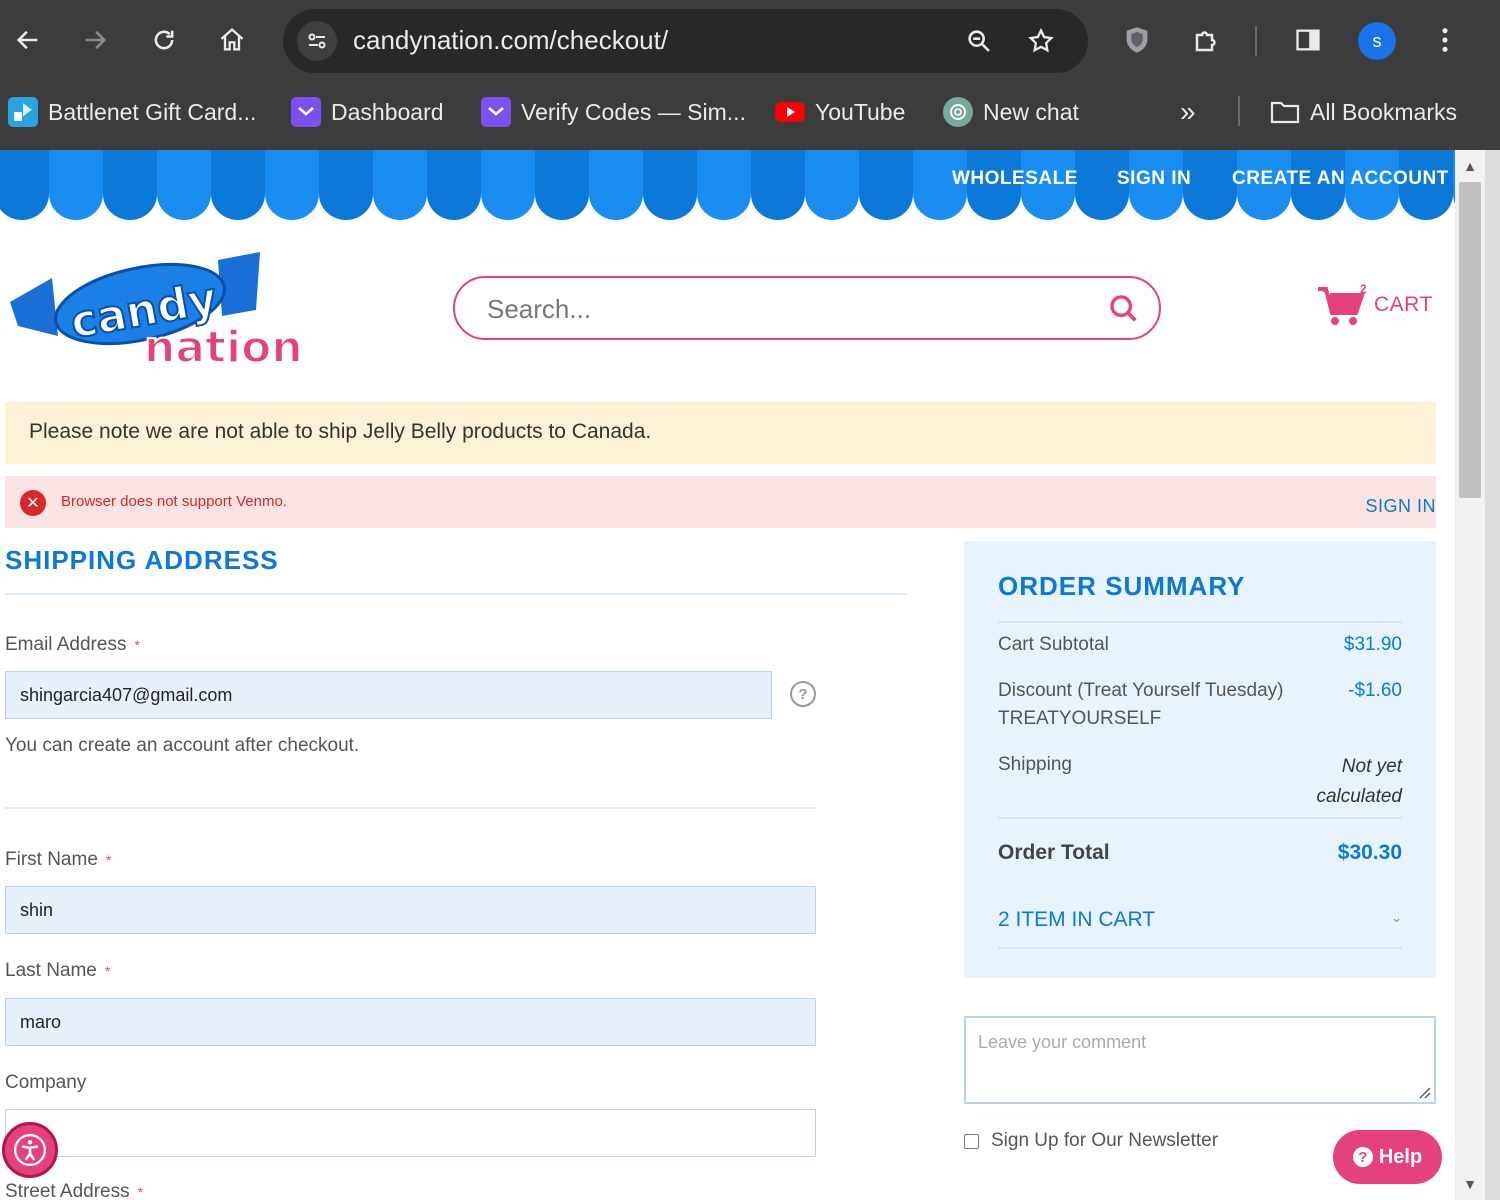 This screenshot has height=1200, width=1500. I want to click on page-scrollbar: ▲ ▼, so click(1470, 675).